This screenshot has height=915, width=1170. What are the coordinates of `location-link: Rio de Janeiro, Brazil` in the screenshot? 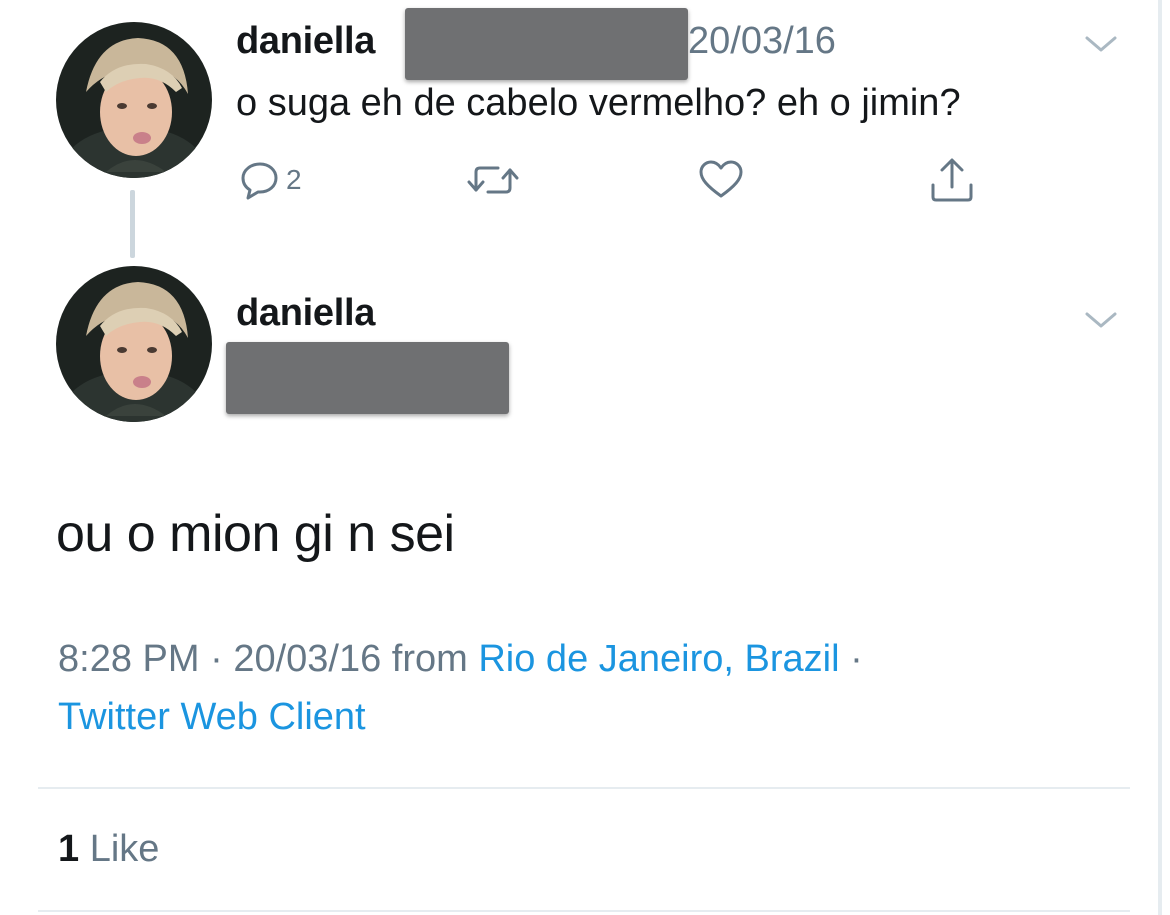 It's located at (658, 659).